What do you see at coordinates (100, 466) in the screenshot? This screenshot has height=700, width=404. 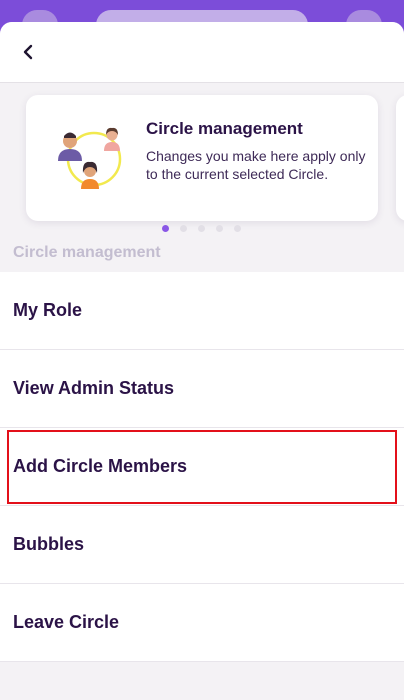 I see `menu-item-label: Add Circle Members` at bounding box center [100, 466].